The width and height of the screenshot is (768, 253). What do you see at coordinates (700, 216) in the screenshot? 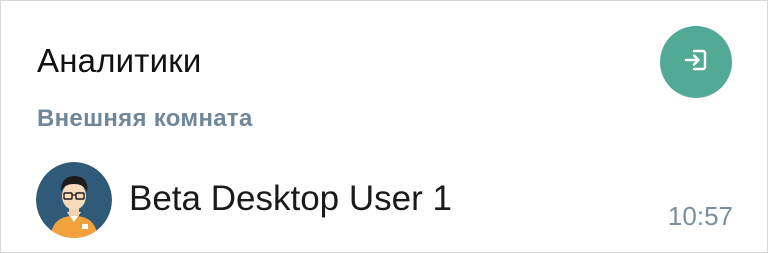
I see `last-message-time: 10:57` at bounding box center [700, 216].